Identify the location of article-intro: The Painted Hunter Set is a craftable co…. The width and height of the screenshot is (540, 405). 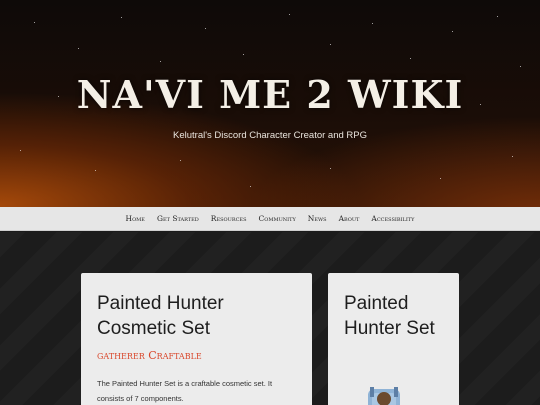
(185, 391).